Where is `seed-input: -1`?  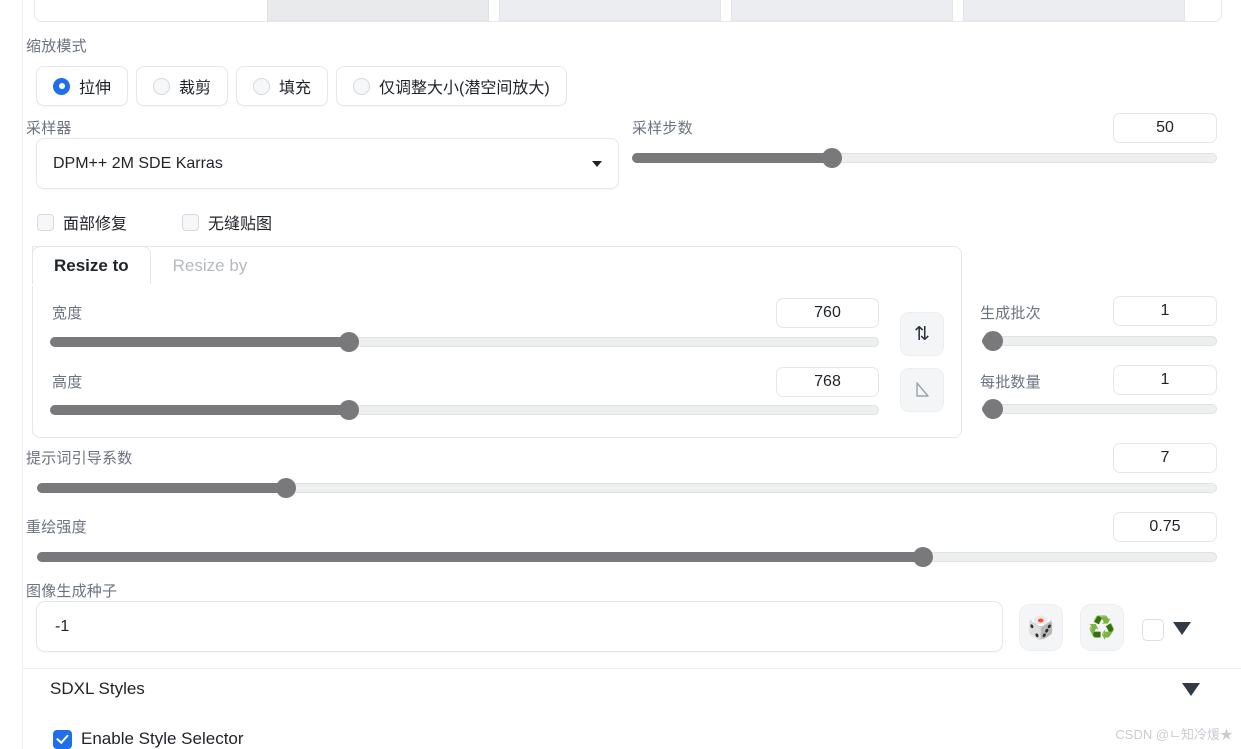 seed-input: -1 is located at coordinates (519, 626).